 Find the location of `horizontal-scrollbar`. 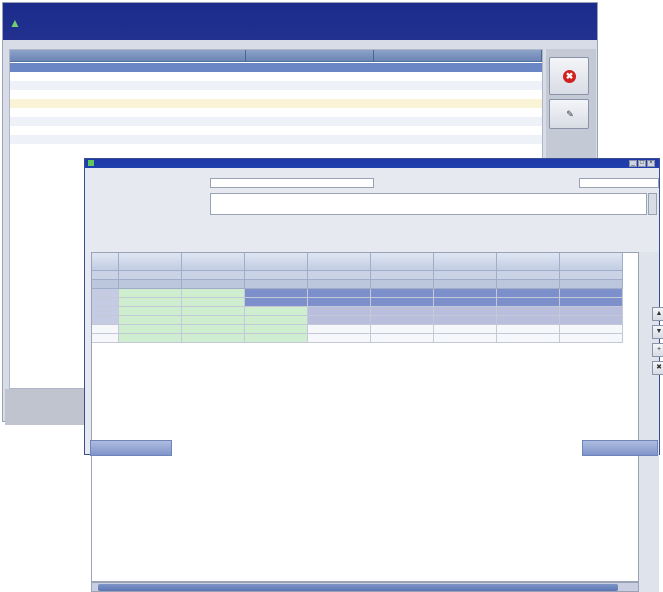

horizontal-scrollbar is located at coordinates (365, 587).